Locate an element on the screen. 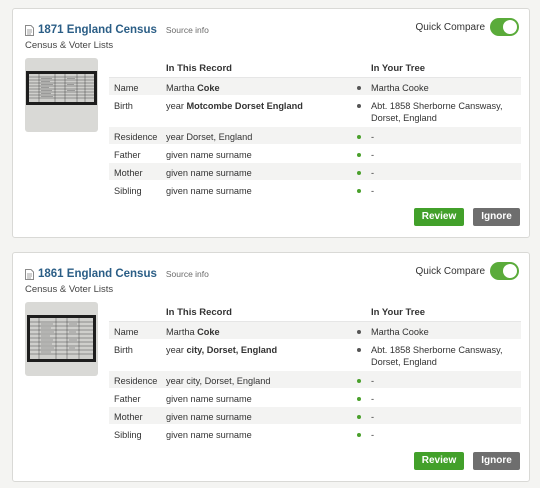 The width and height of the screenshot is (540, 488). record-value: year Motcombe Dorset England is located at coordinates (234, 106).